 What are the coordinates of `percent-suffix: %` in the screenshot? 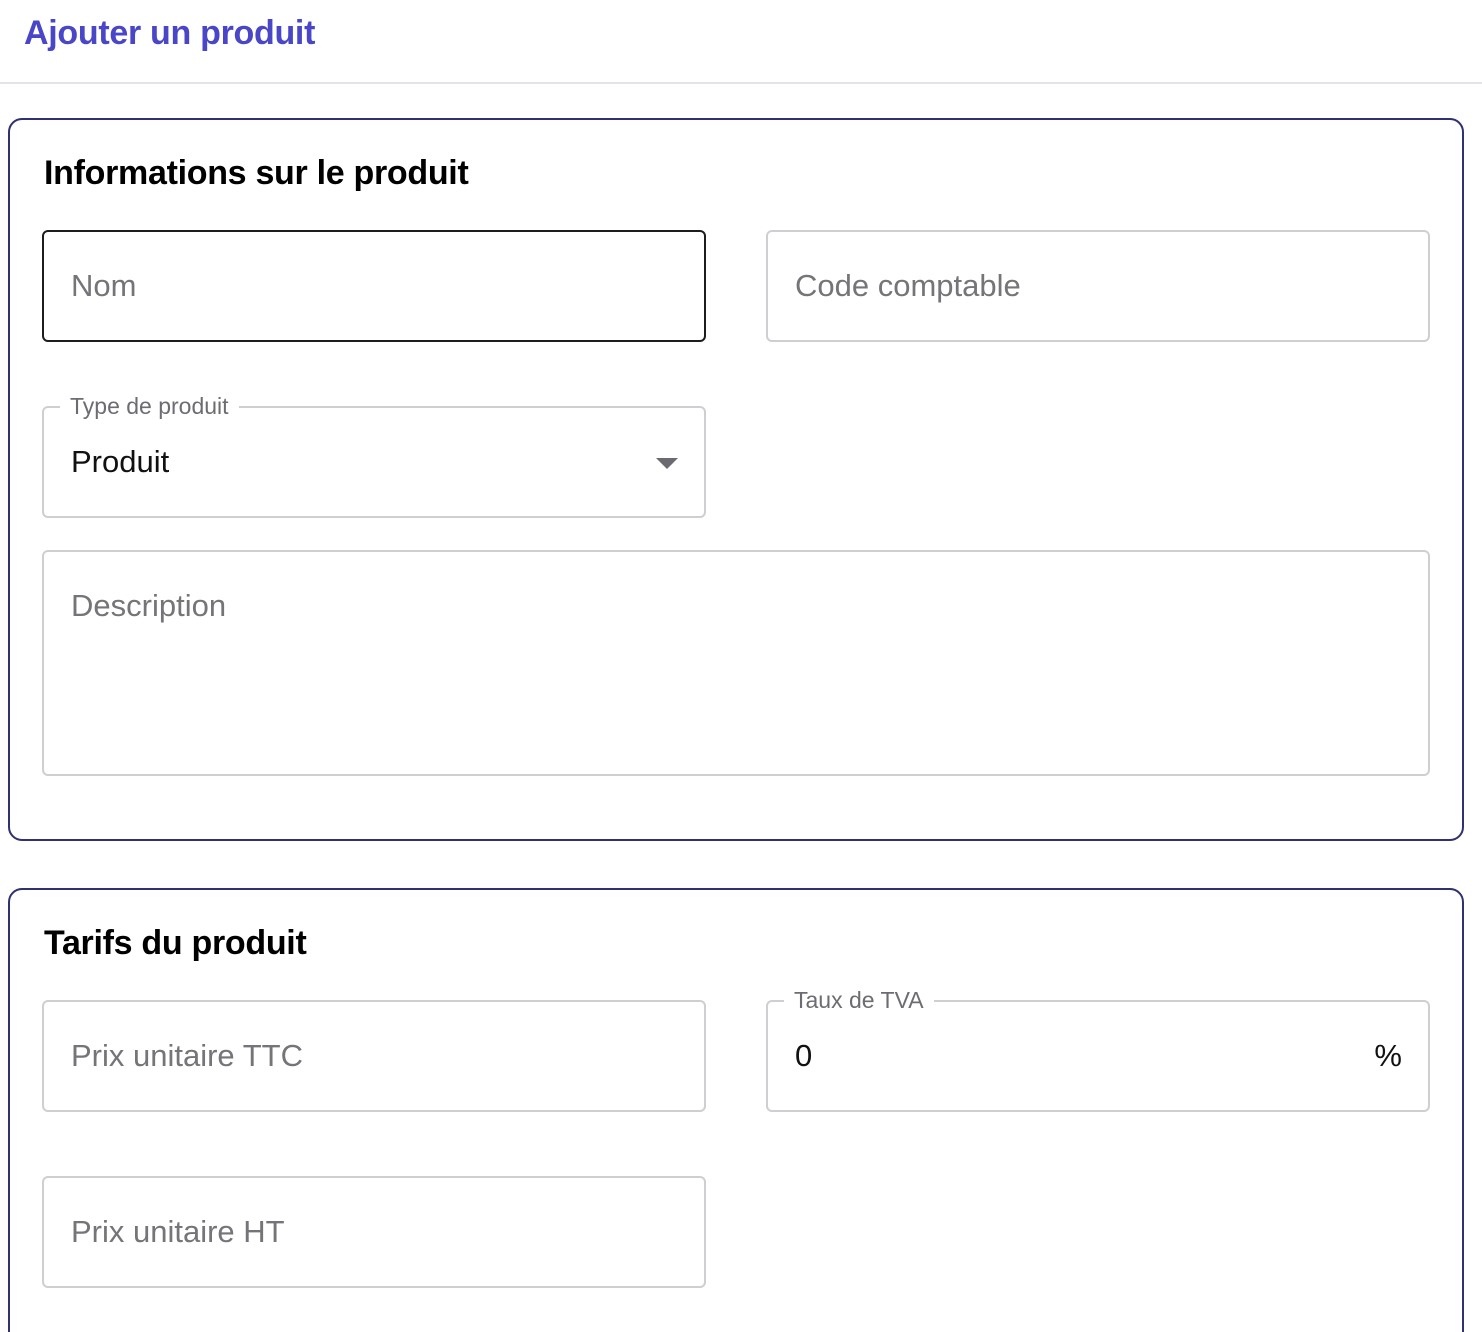 It's located at (1388, 1055).